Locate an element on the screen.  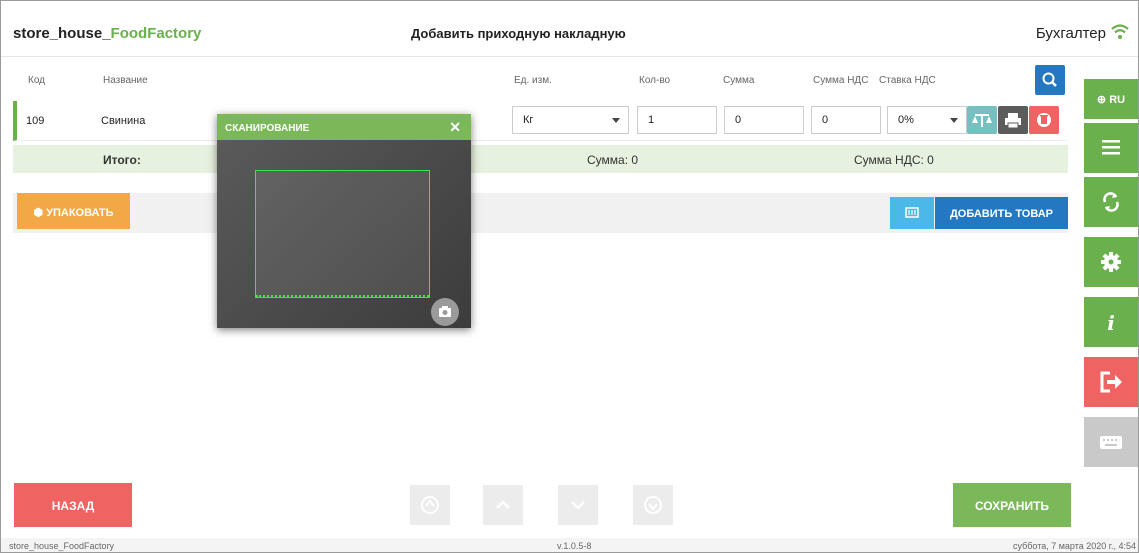
brand-prefix: store_house_ is located at coordinates (62, 33).